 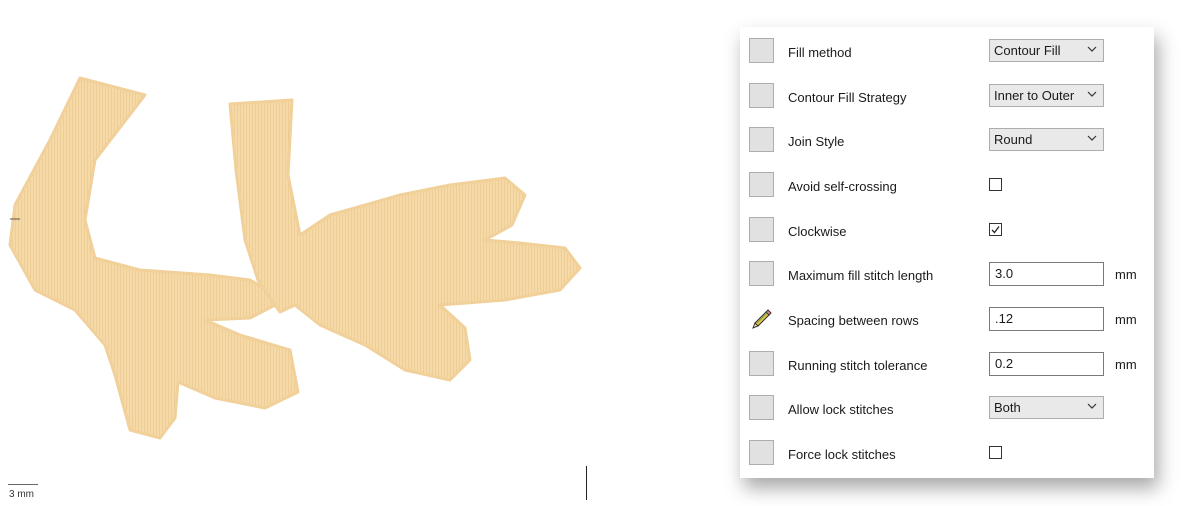 I want to click on spacing-between-rows-value: .12, so click(x=1004, y=318).